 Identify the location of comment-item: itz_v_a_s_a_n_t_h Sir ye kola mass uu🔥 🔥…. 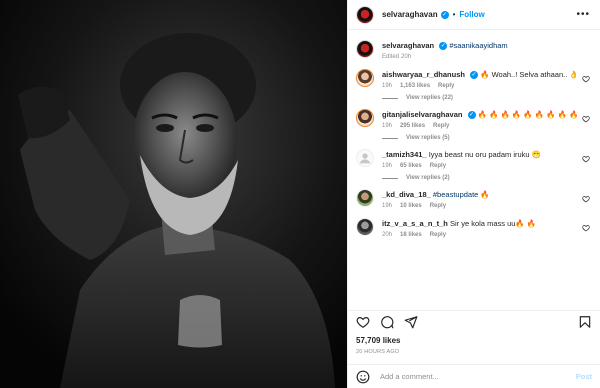
(474, 228).